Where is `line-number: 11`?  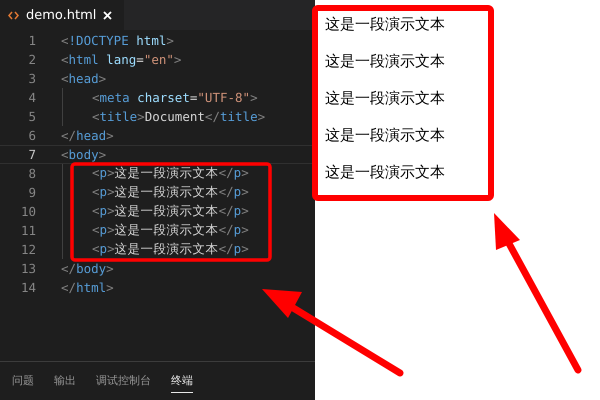 line-number: 11 is located at coordinates (28, 230).